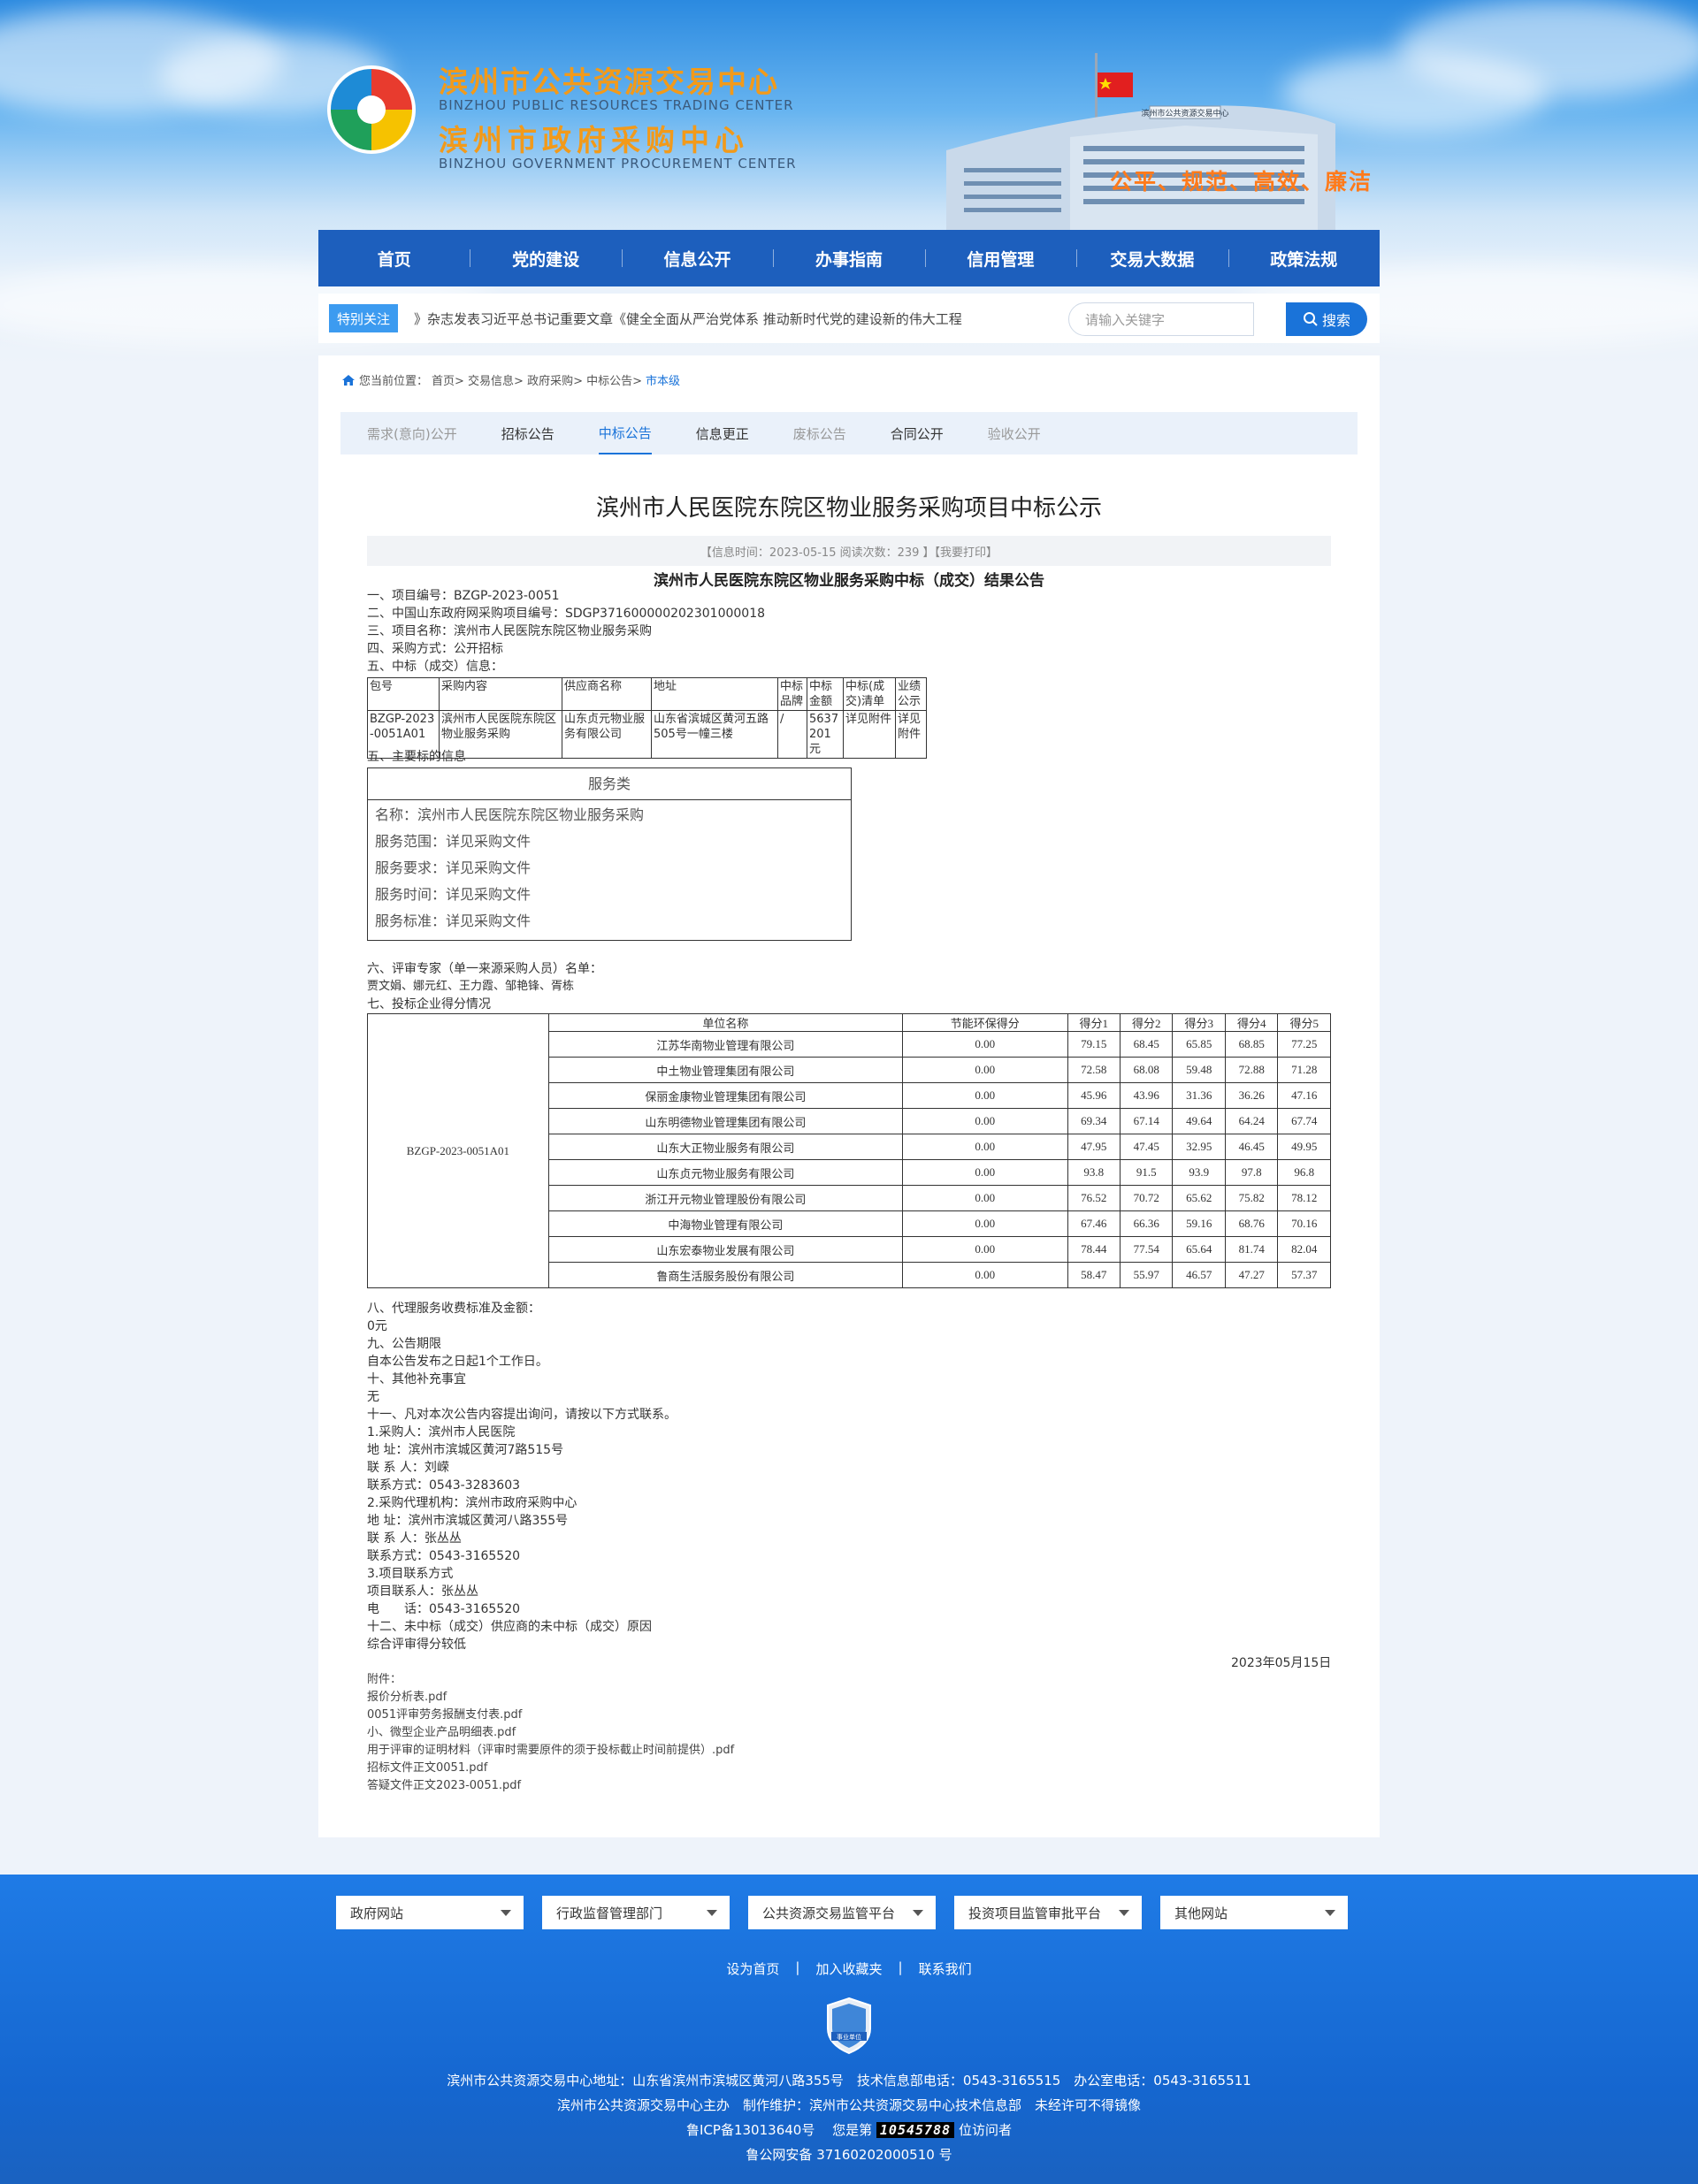 Image resolution: width=1698 pixels, height=2184 pixels. I want to click on tab-tender: 招标公告, so click(528, 433).